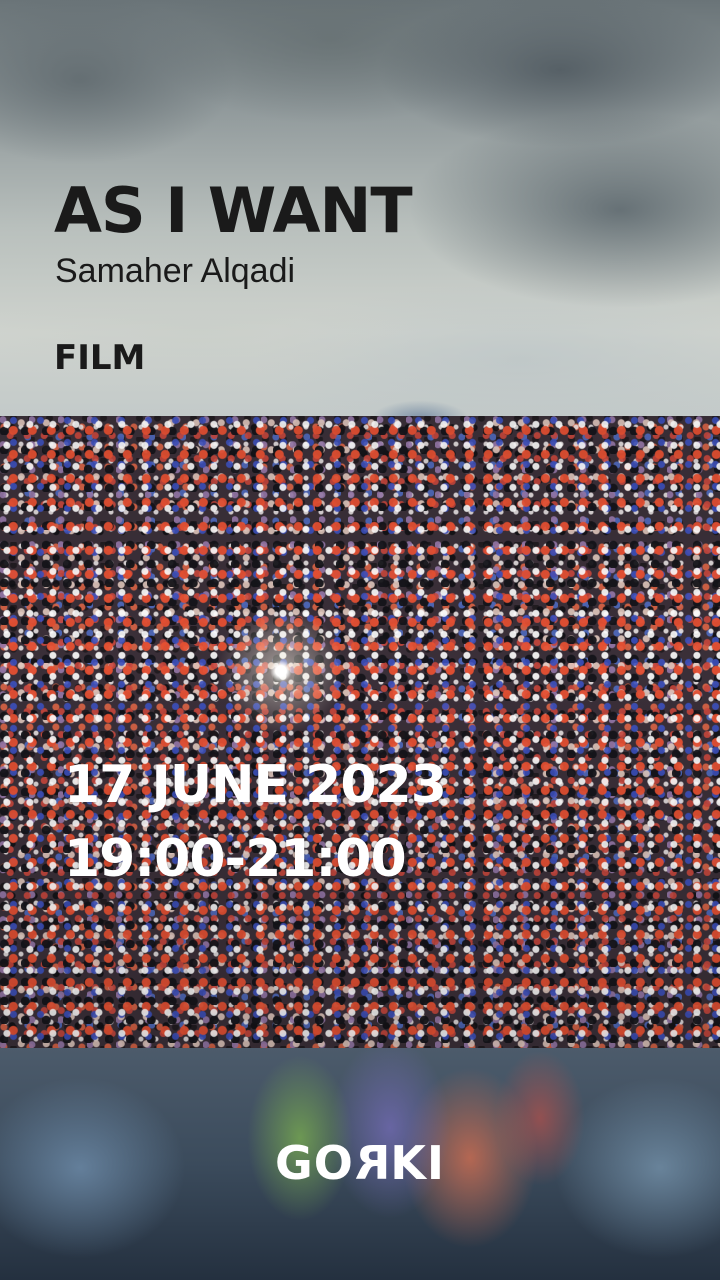  What do you see at coordinates (175, 271) in the screenshot?
I see `artist-name: Samaher Alqadi` at bounding box center [175, 271].